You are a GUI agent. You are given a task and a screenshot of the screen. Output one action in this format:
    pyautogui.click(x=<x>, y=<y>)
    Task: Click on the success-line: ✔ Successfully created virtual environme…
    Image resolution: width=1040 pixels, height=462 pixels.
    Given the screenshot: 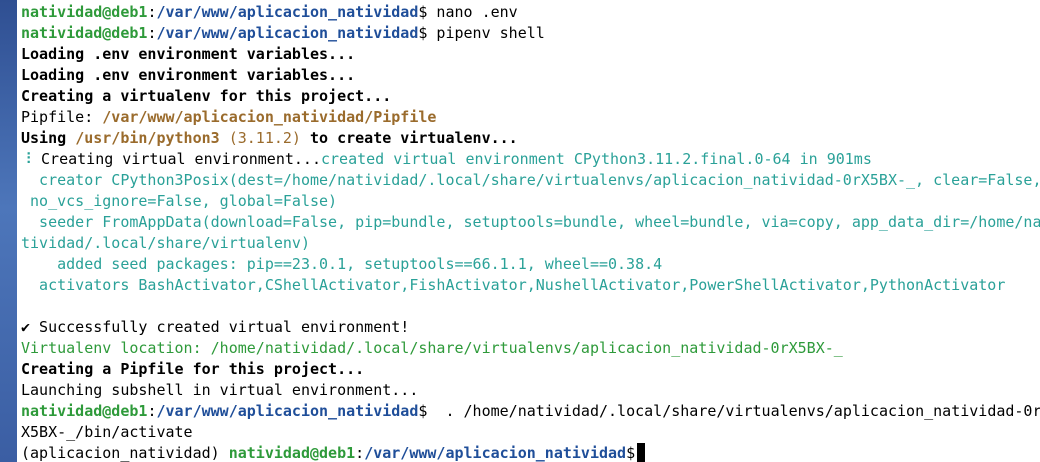 What is the action you would take?
    pyautogui.click(x=215, y=327)
    